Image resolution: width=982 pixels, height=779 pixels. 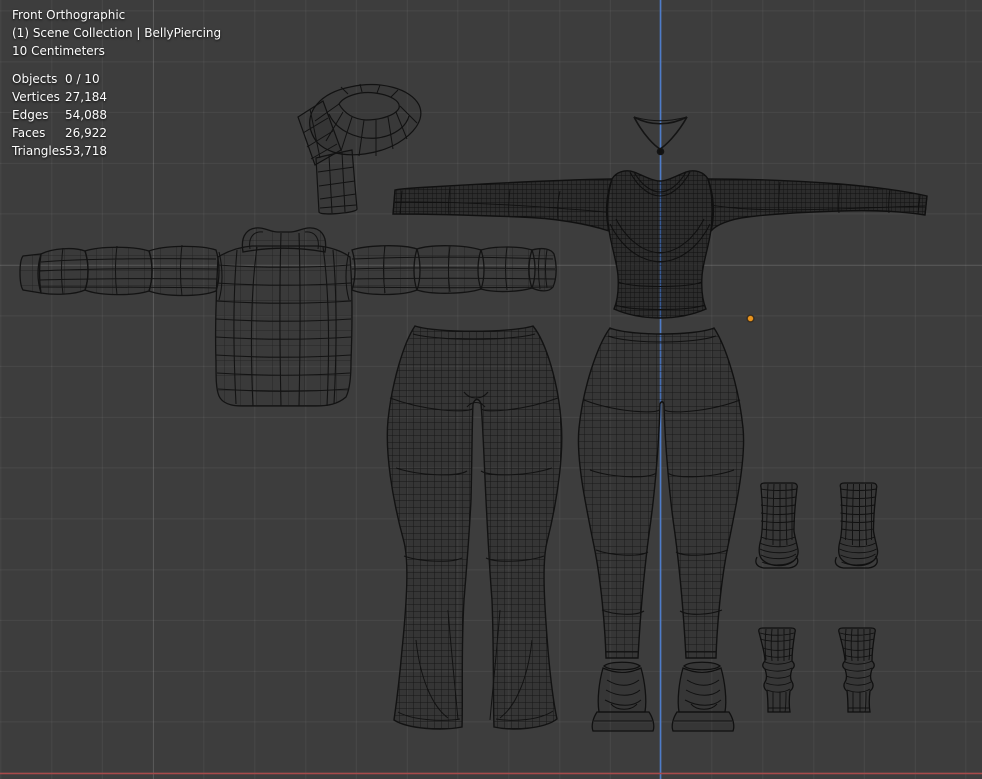 I want to click on stat-label: Vertices, so click(x=36, y=97).